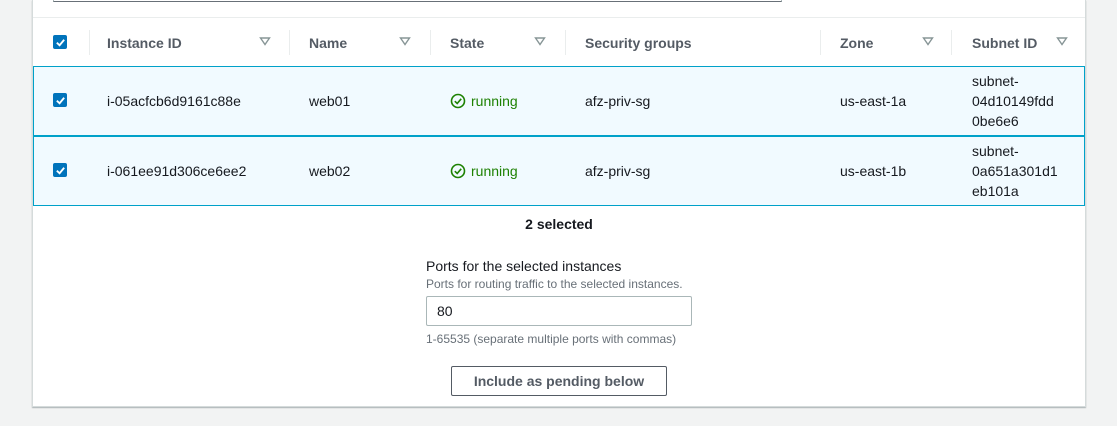 This screenshot has height=426, width=1117. What do you see at coordinates (144, 42) in the screenshot?
I see `column-label: Instance ID` at bounding box center [144, 42].